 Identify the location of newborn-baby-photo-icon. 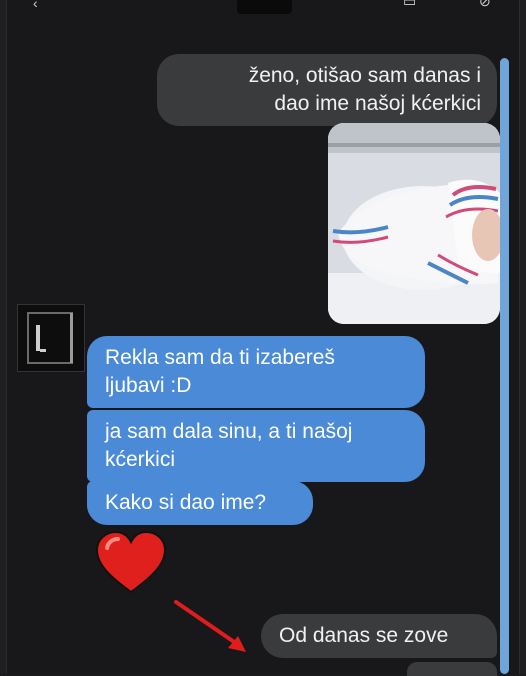
(414, 223).